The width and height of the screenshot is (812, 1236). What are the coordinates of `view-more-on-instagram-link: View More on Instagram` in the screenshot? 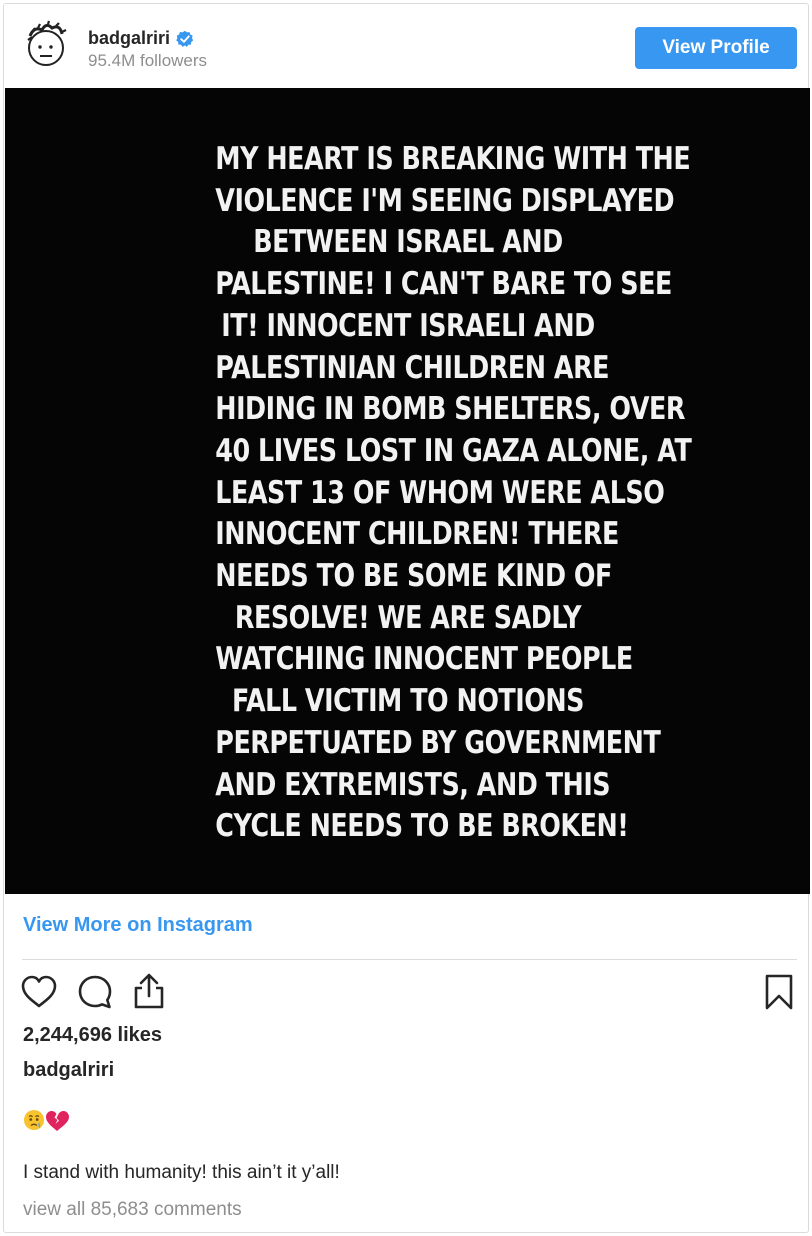 It's located at (138, 925).